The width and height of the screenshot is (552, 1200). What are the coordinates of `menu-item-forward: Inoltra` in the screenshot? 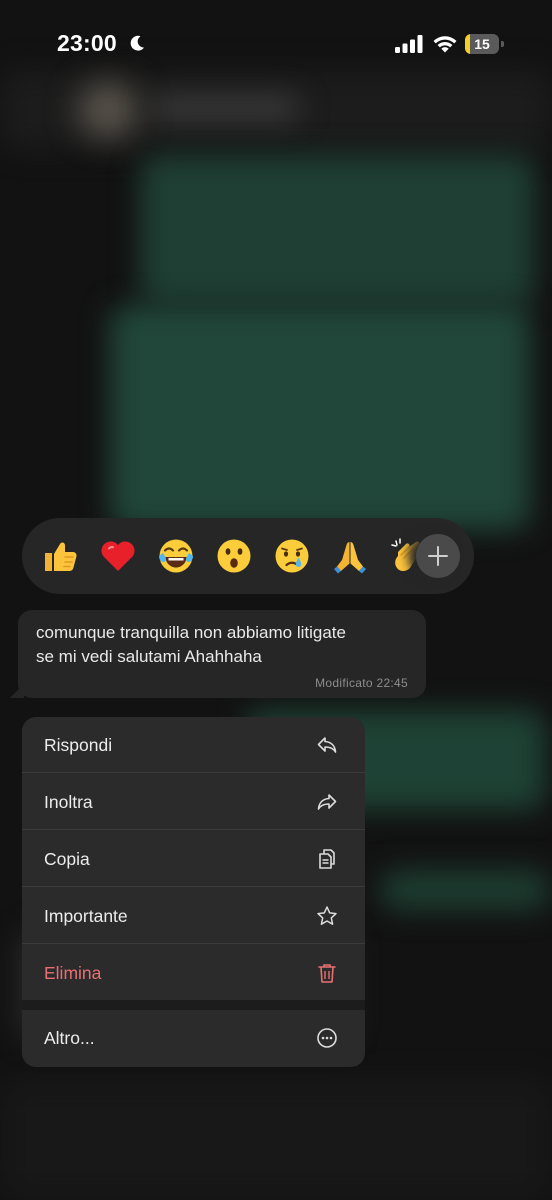 It's located at (193, 802).